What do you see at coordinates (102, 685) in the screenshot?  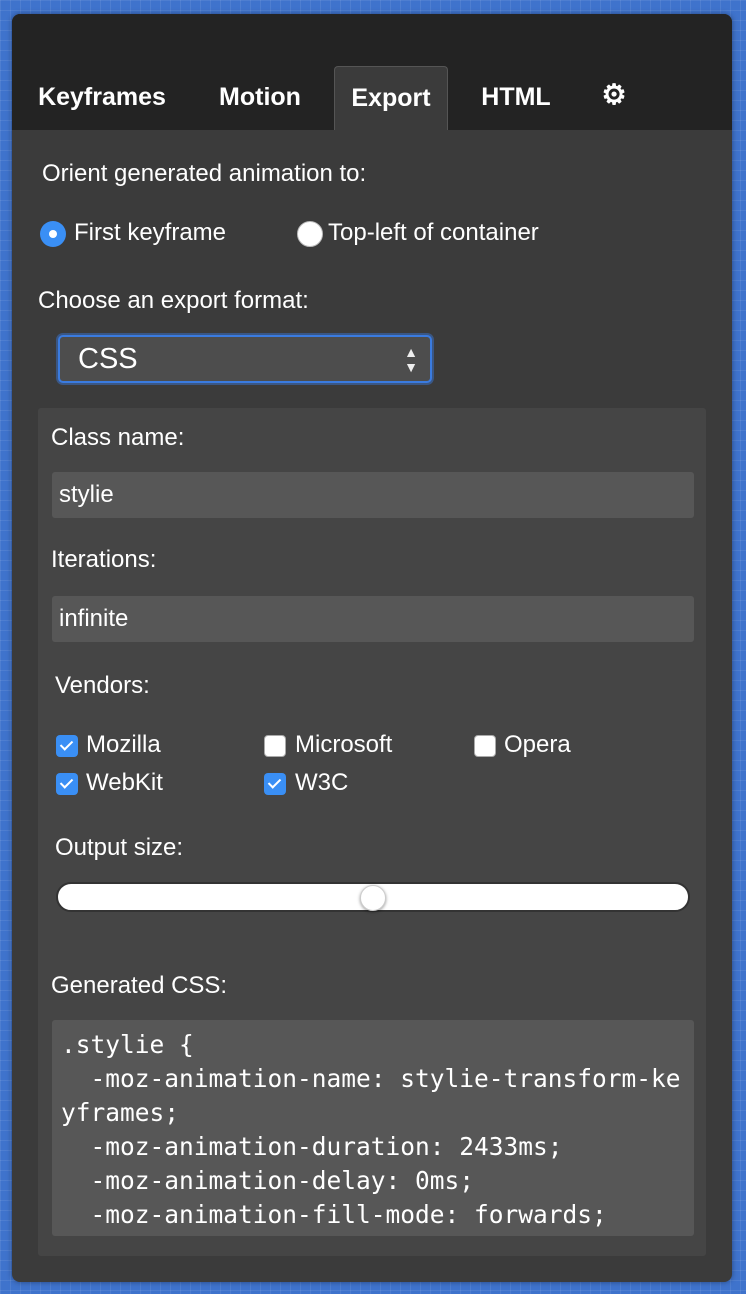 I see `vendors-label: Vendors:` at bounding box center [102, 685].